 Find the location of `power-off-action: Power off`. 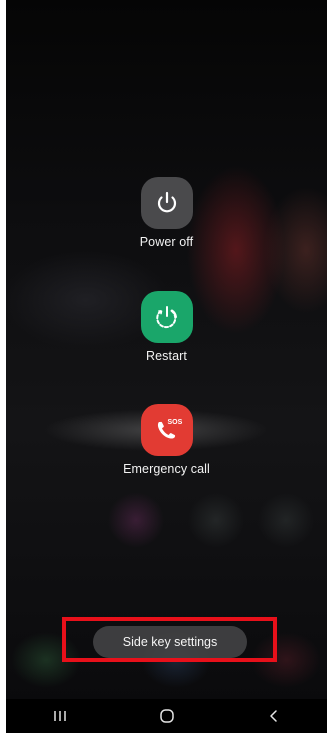

power-off-action: Power off is located at coordinates (166, 213).